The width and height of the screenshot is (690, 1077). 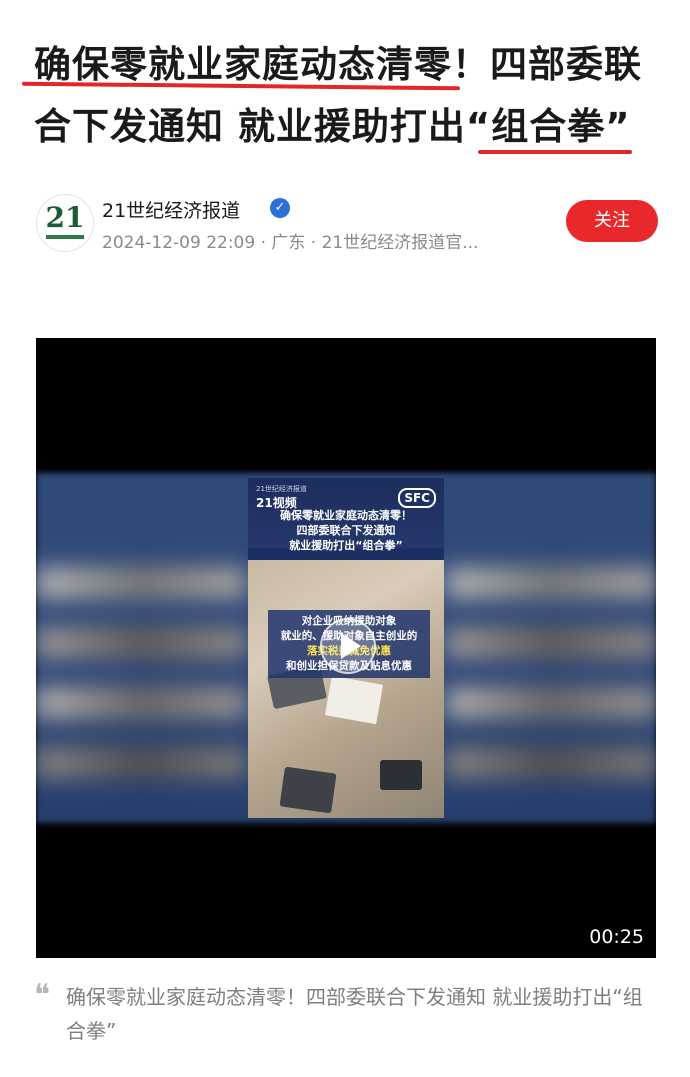 I want to click on author-avatar: 21, so click(x=65, y=223).